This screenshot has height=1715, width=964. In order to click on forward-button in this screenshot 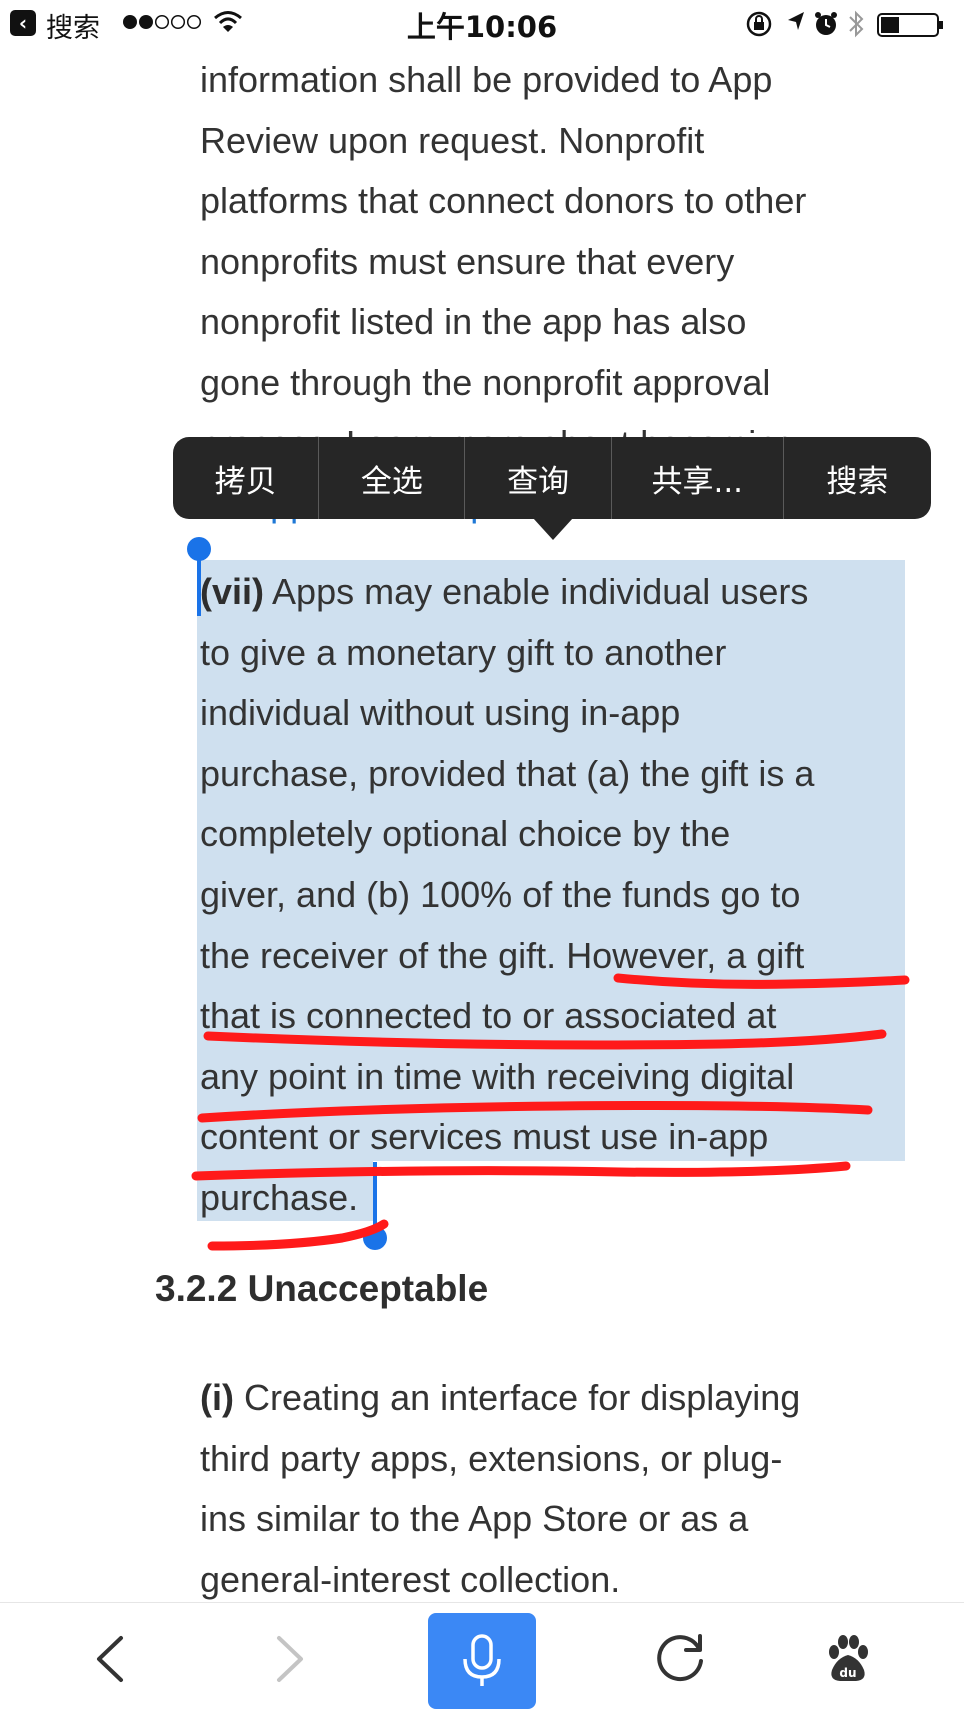, I will do `click(290, 1659)`.